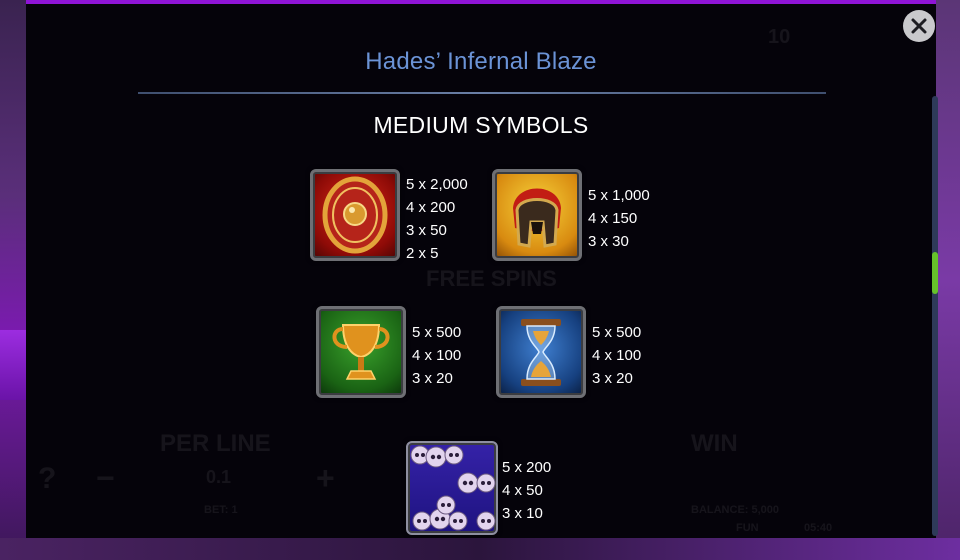  I want to click on shield-tile, so click(355, 215).